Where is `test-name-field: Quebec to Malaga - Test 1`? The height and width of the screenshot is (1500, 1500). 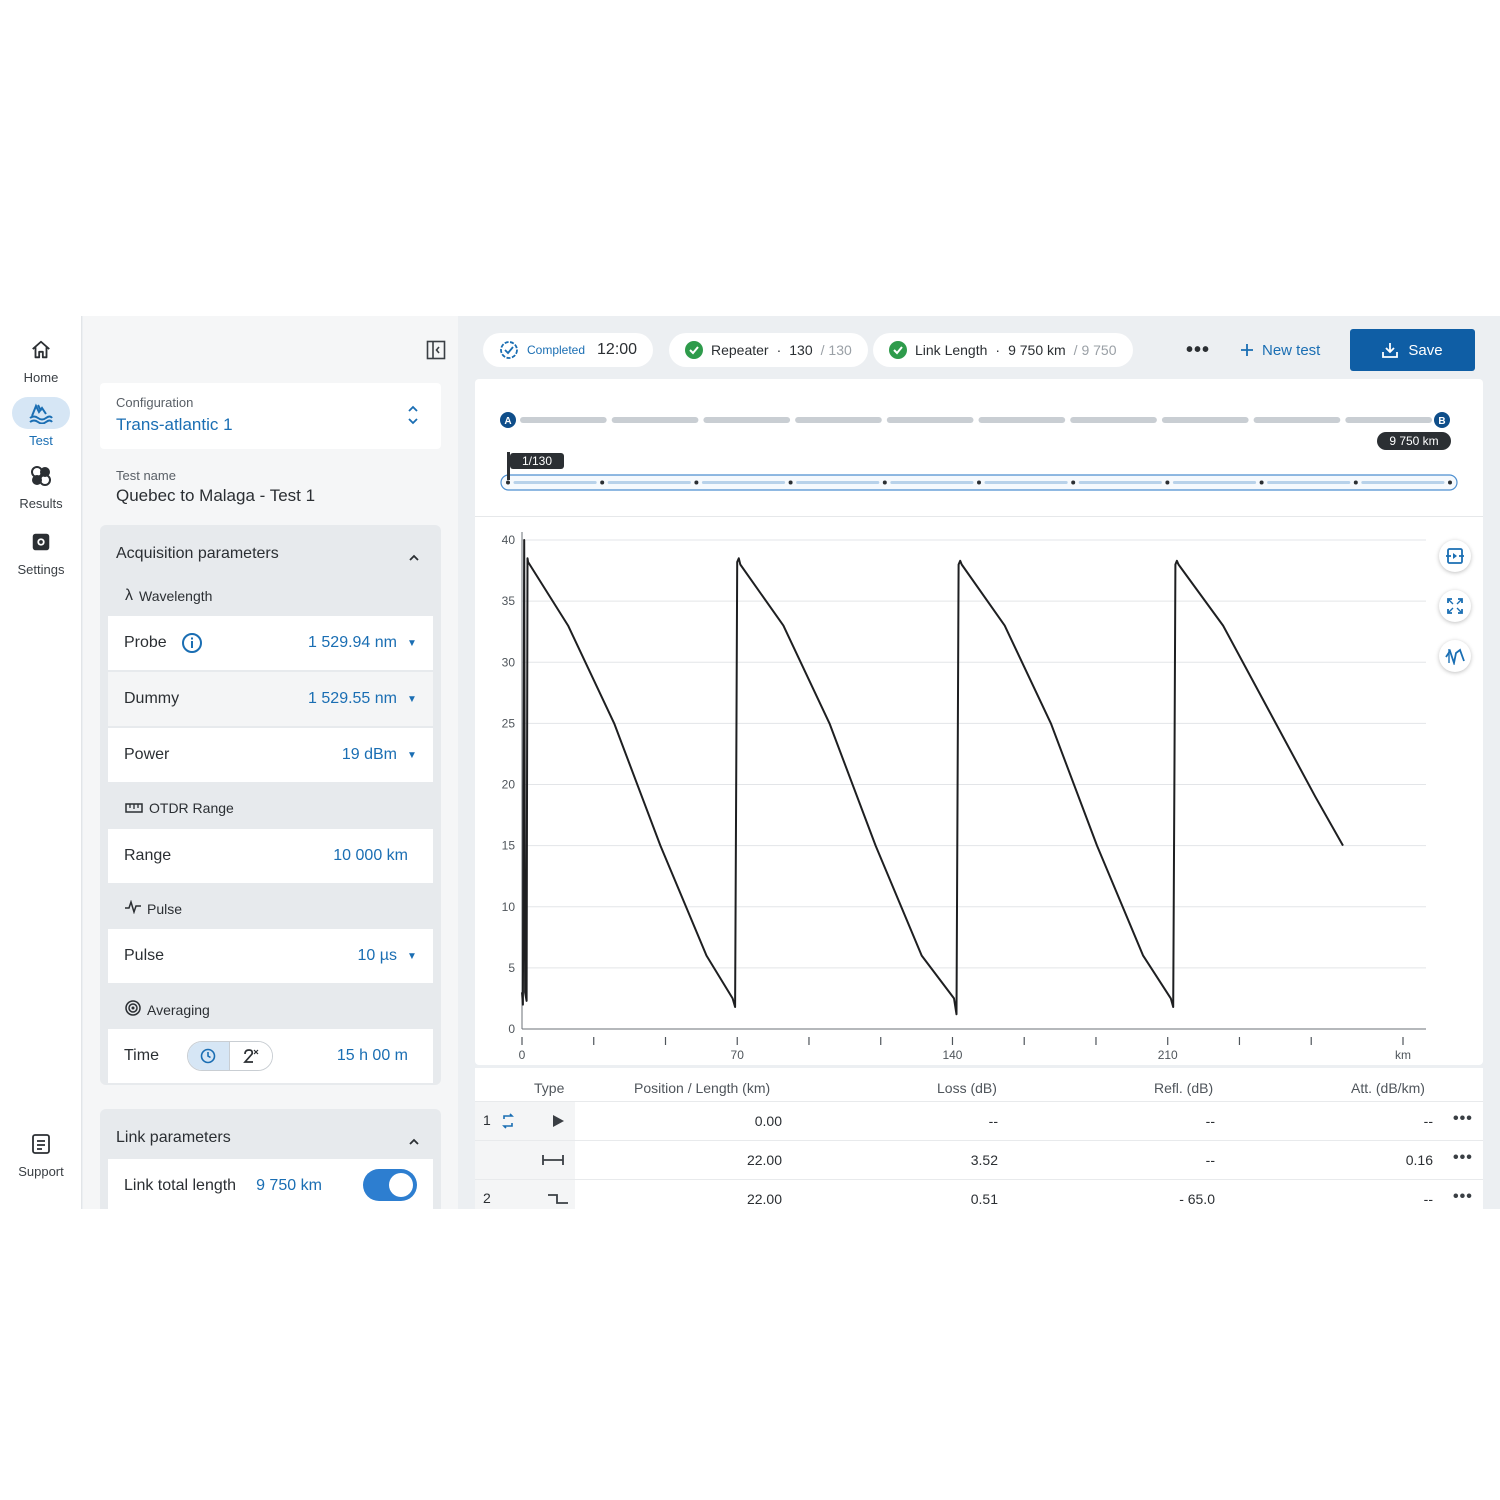 test-name-field: Quebec to Malaga - Test 1 is located at coordinates (215, 496).